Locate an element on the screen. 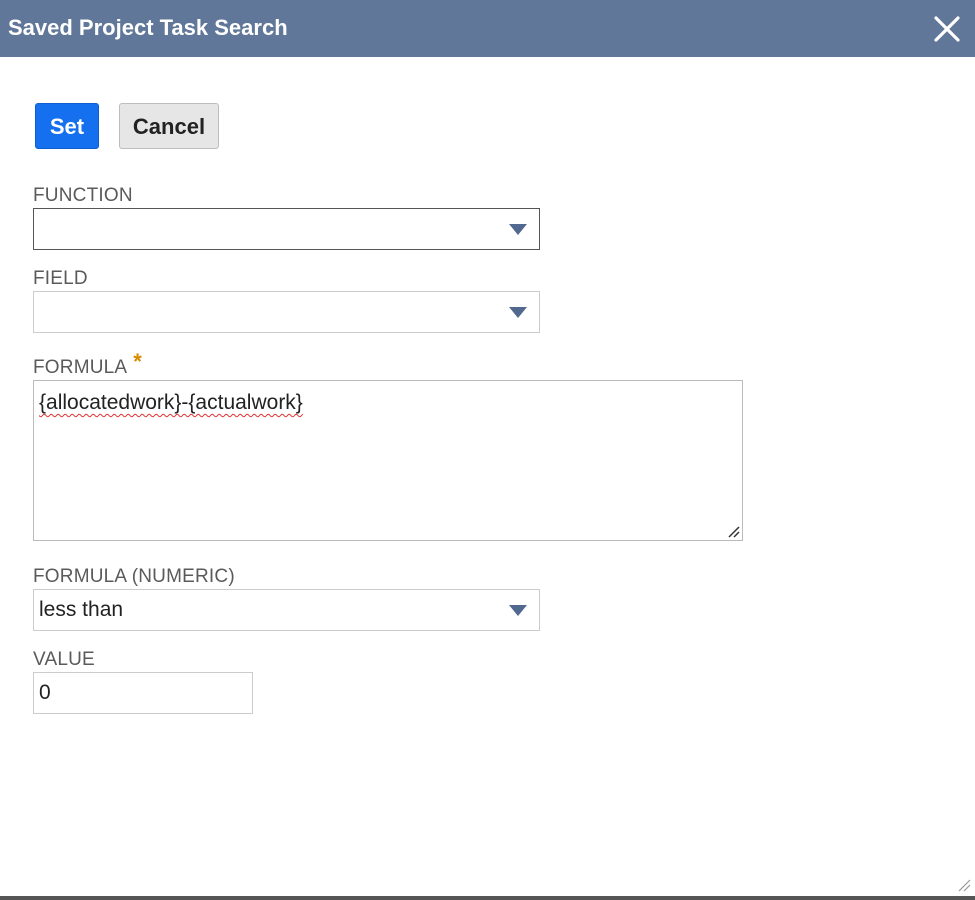 The width and height of the screenshot is (975, 900). dialog-title: Saved Project Task Search is located at coordinates (148, 27).